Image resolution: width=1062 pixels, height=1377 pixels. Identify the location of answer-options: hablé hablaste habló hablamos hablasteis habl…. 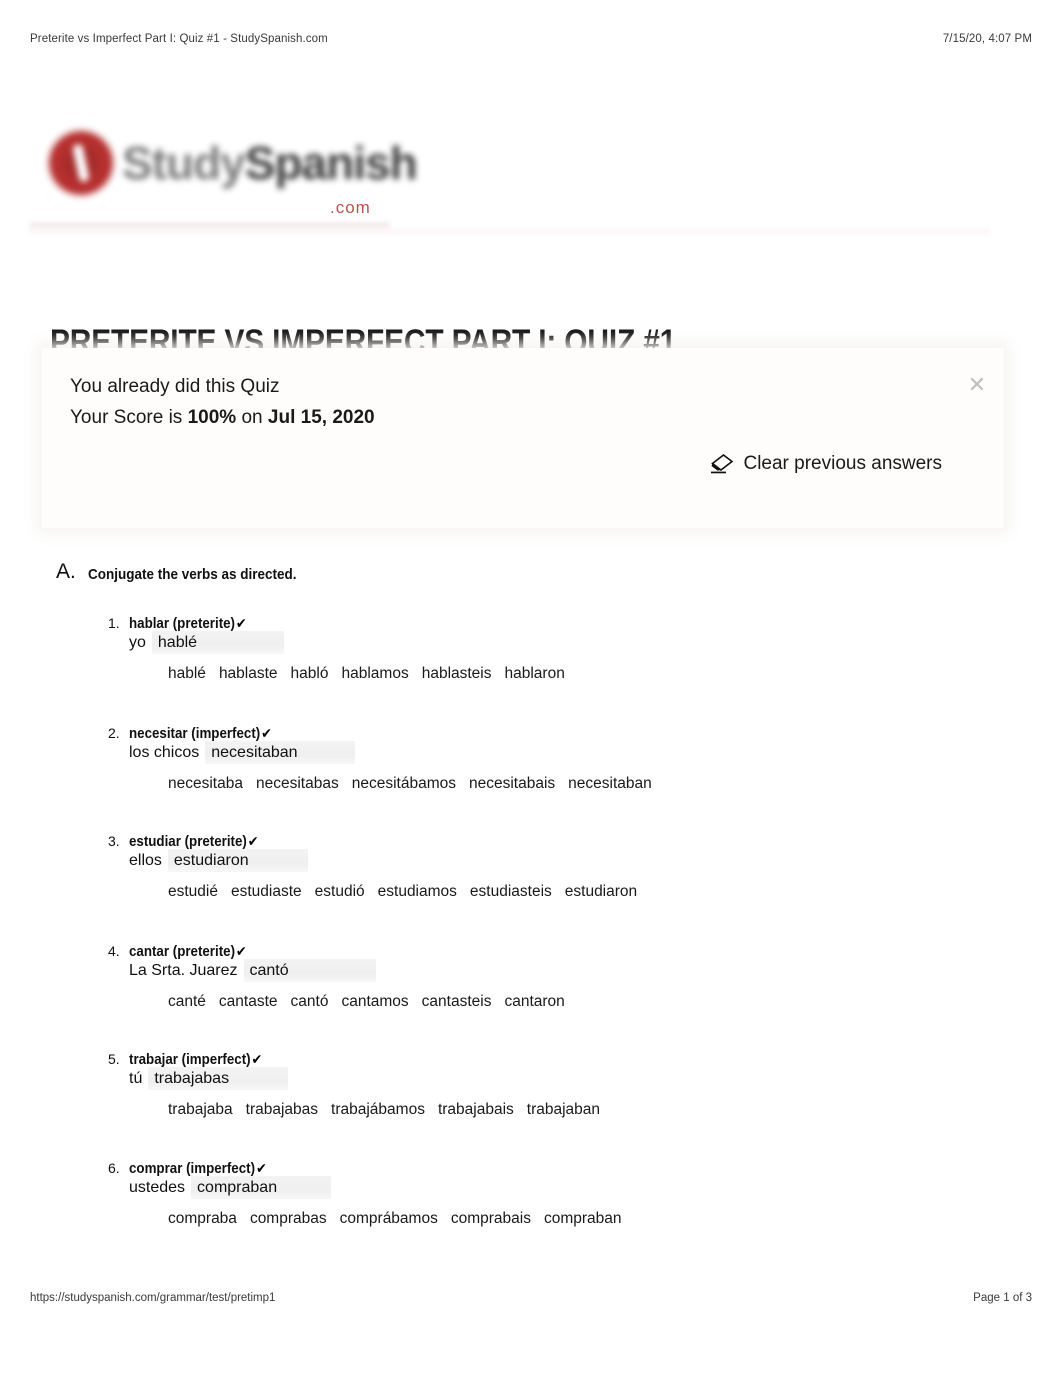
(366, 674).